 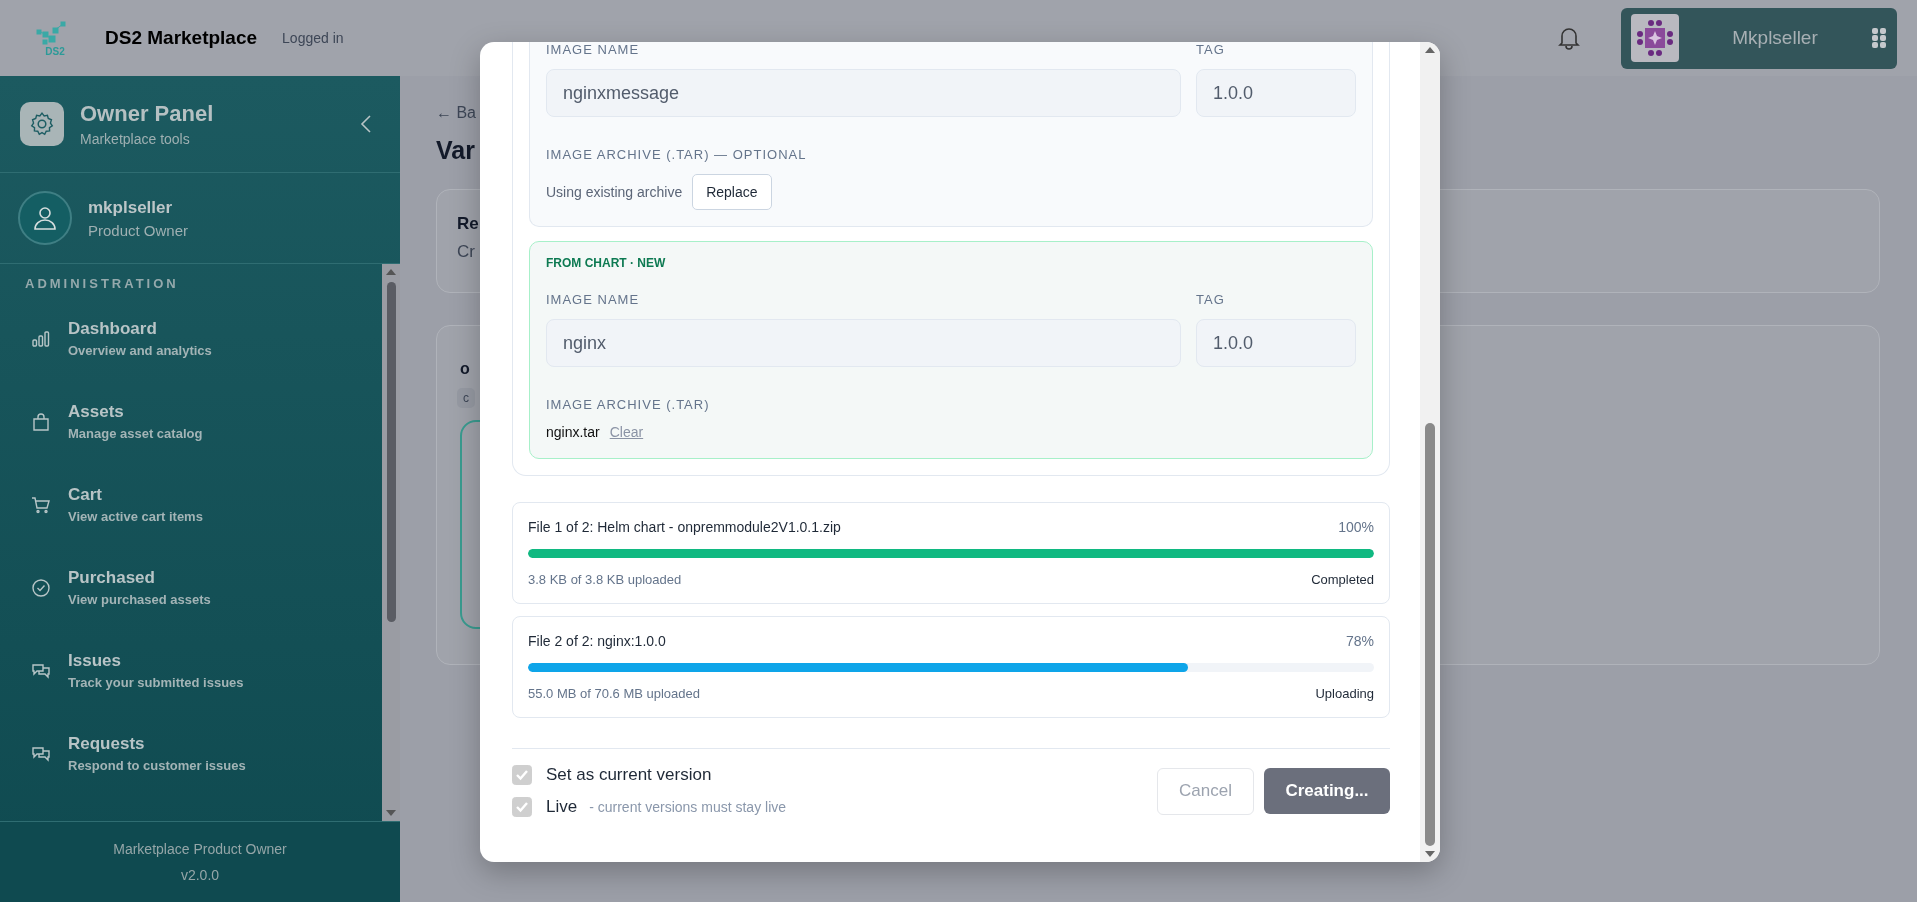 What do you see at coordinates (1759, 38) in the screenshot?
I see `user-menu: Mkplseller` at bounding box center [1759, 38].